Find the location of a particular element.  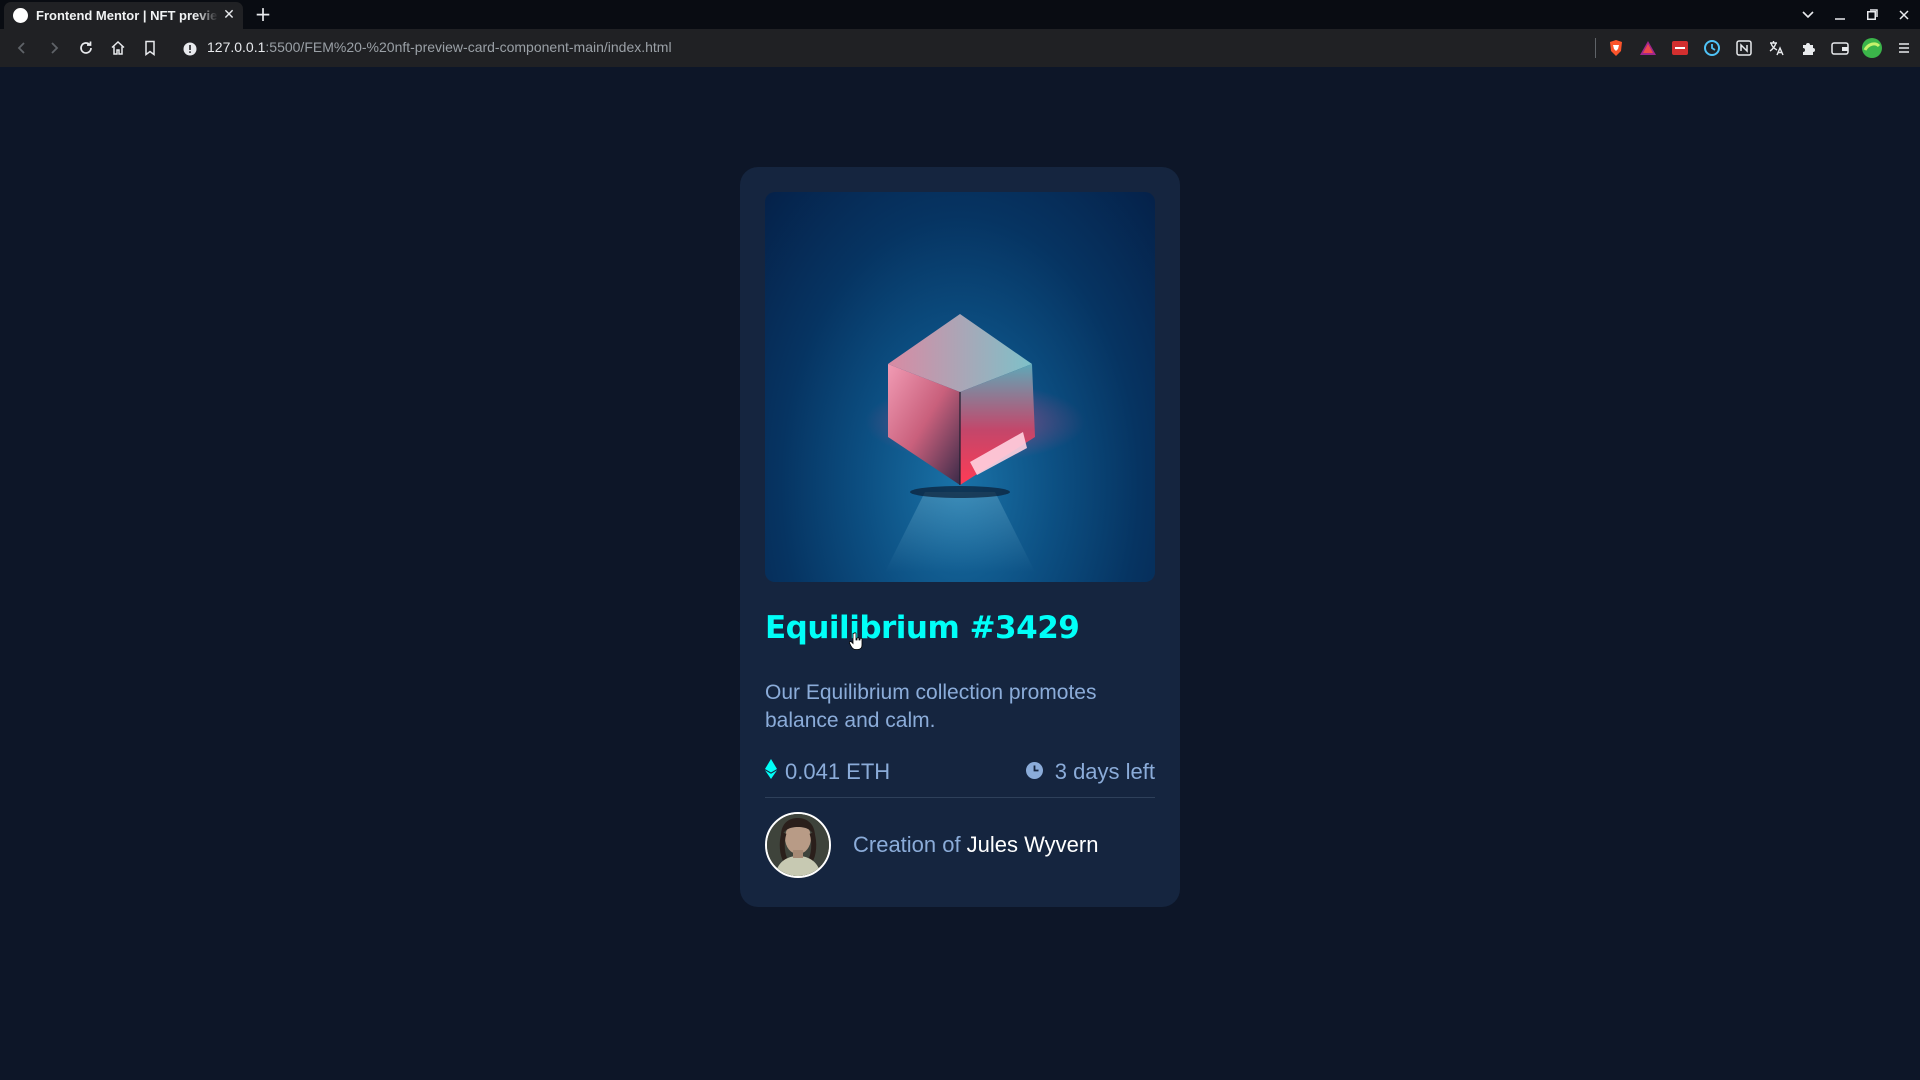

mouse-cursor-icon is located at coordinates (857, 641).